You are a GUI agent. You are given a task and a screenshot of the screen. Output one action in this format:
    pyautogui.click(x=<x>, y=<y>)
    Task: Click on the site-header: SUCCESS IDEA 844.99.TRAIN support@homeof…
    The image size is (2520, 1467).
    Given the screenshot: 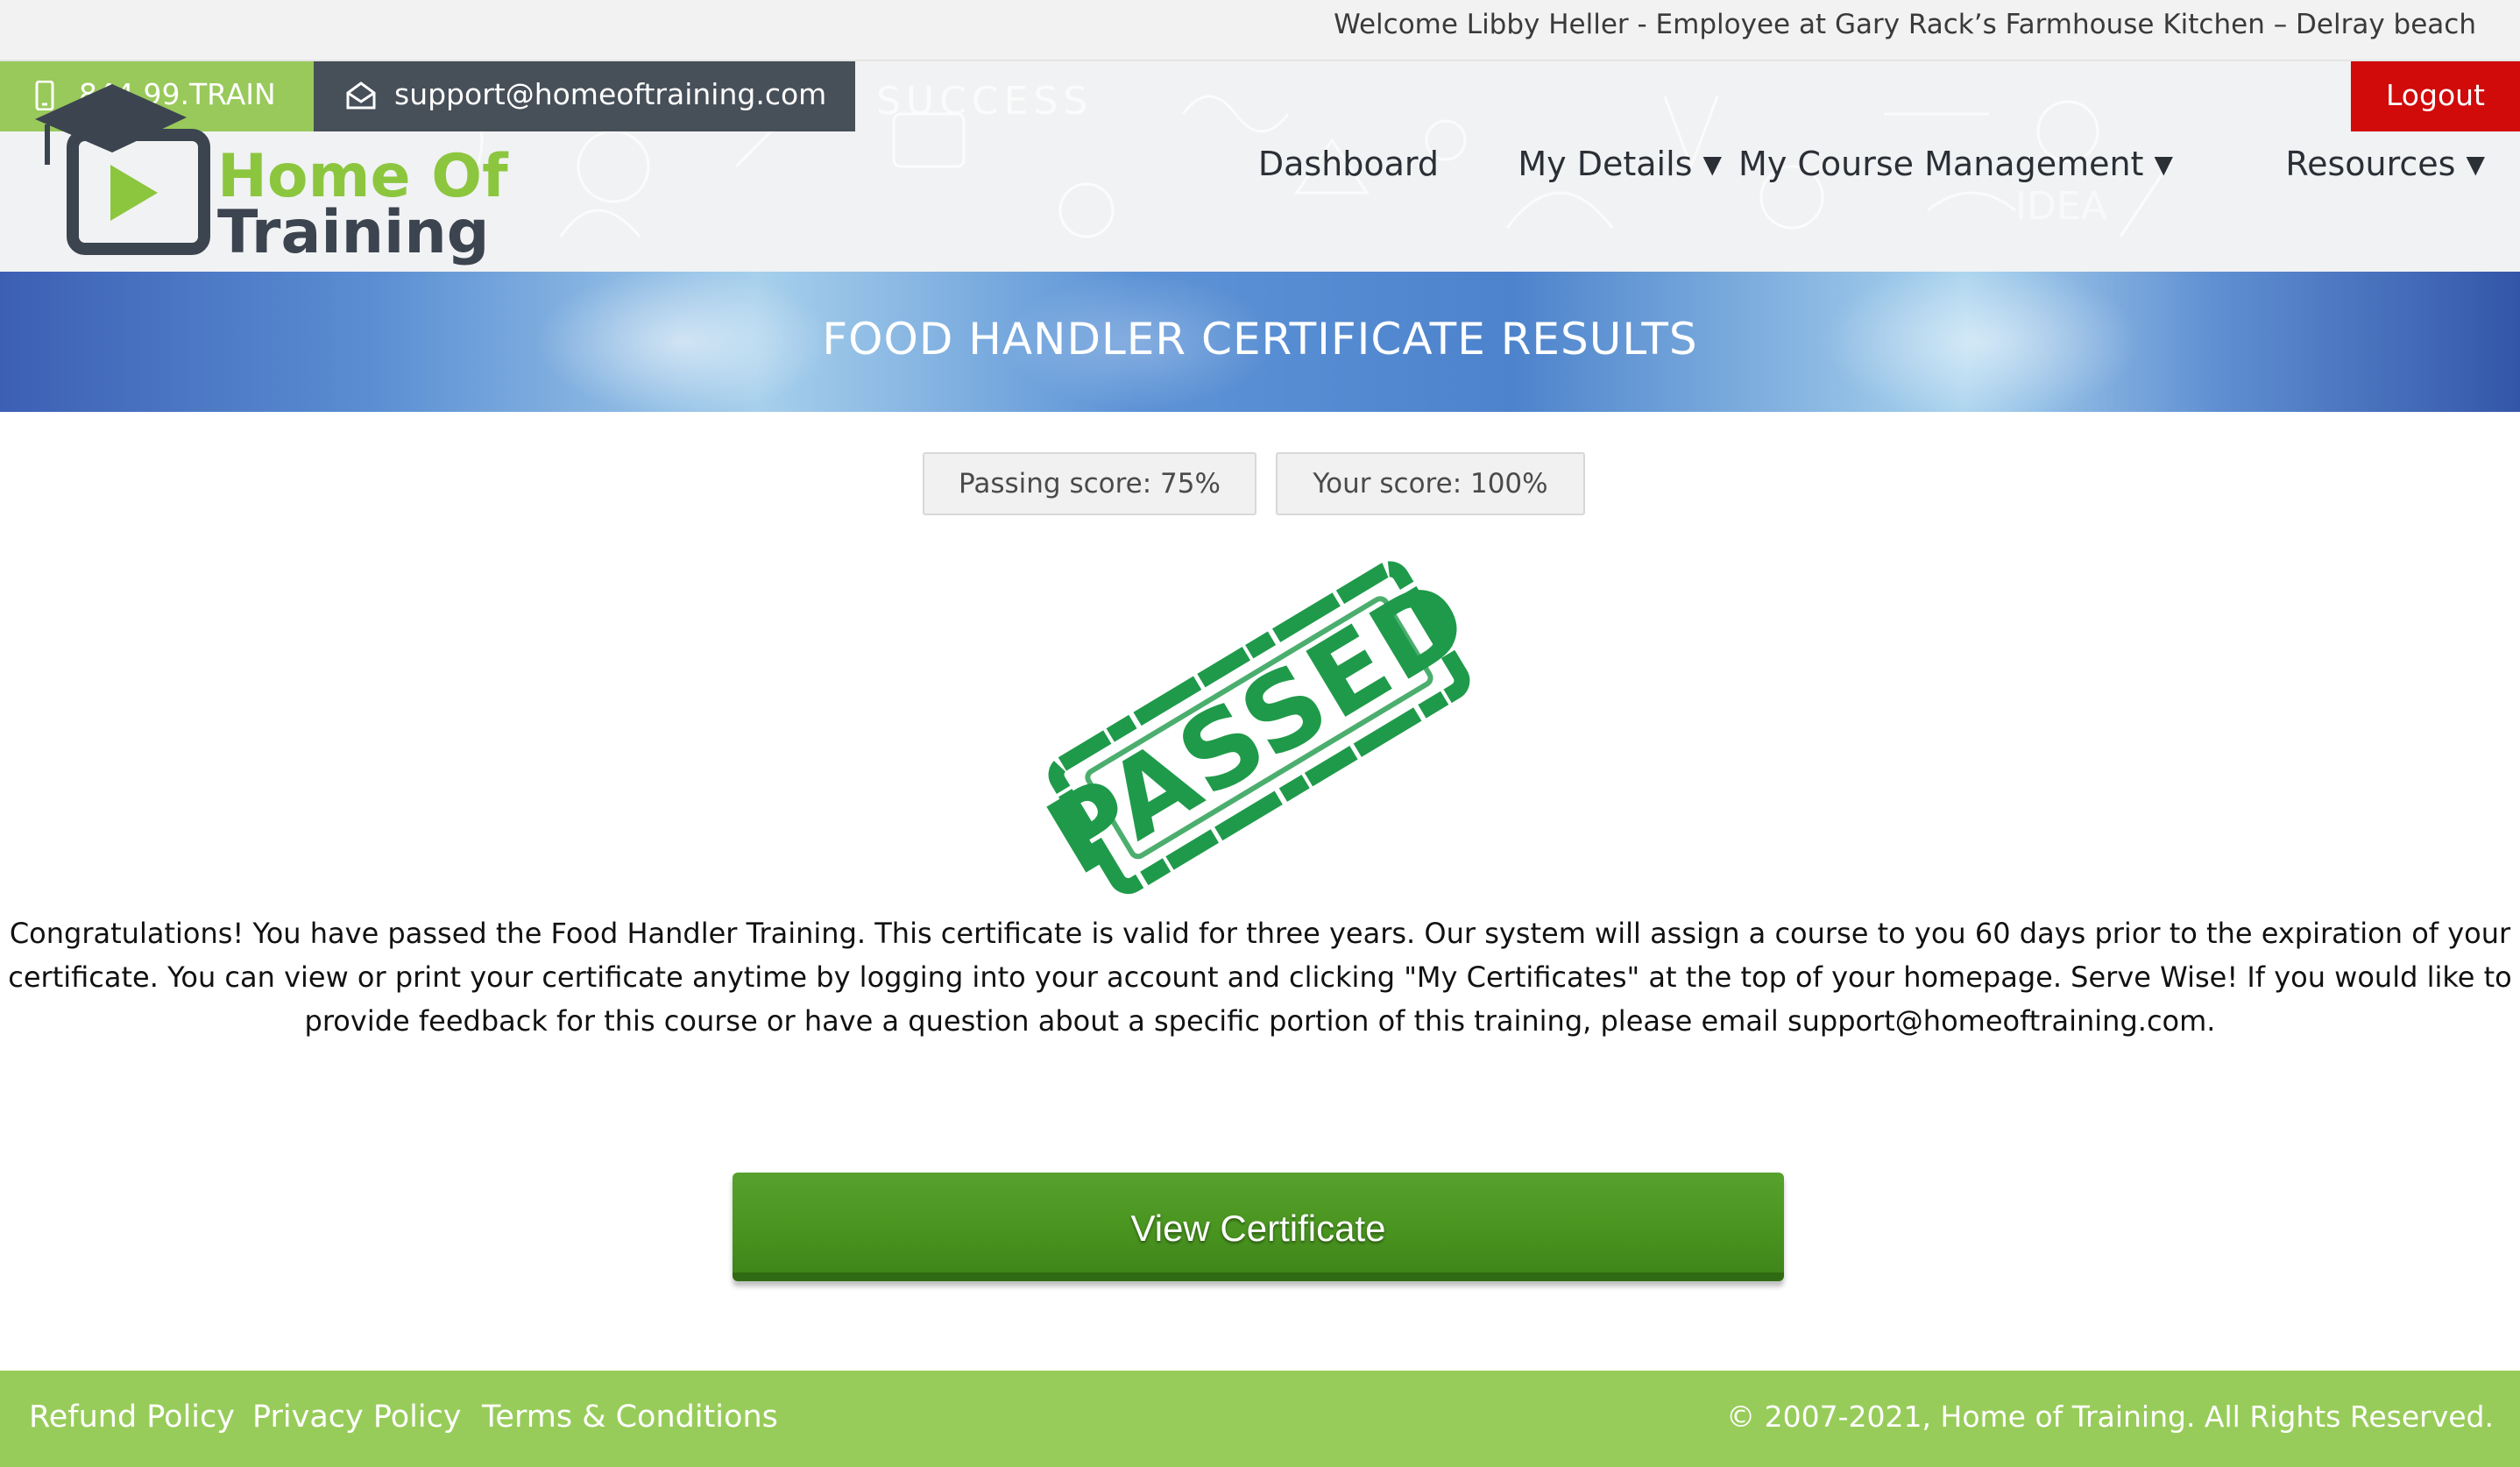 What is the action you would take?
    pyautogui.click(x=1260, y=167)
    